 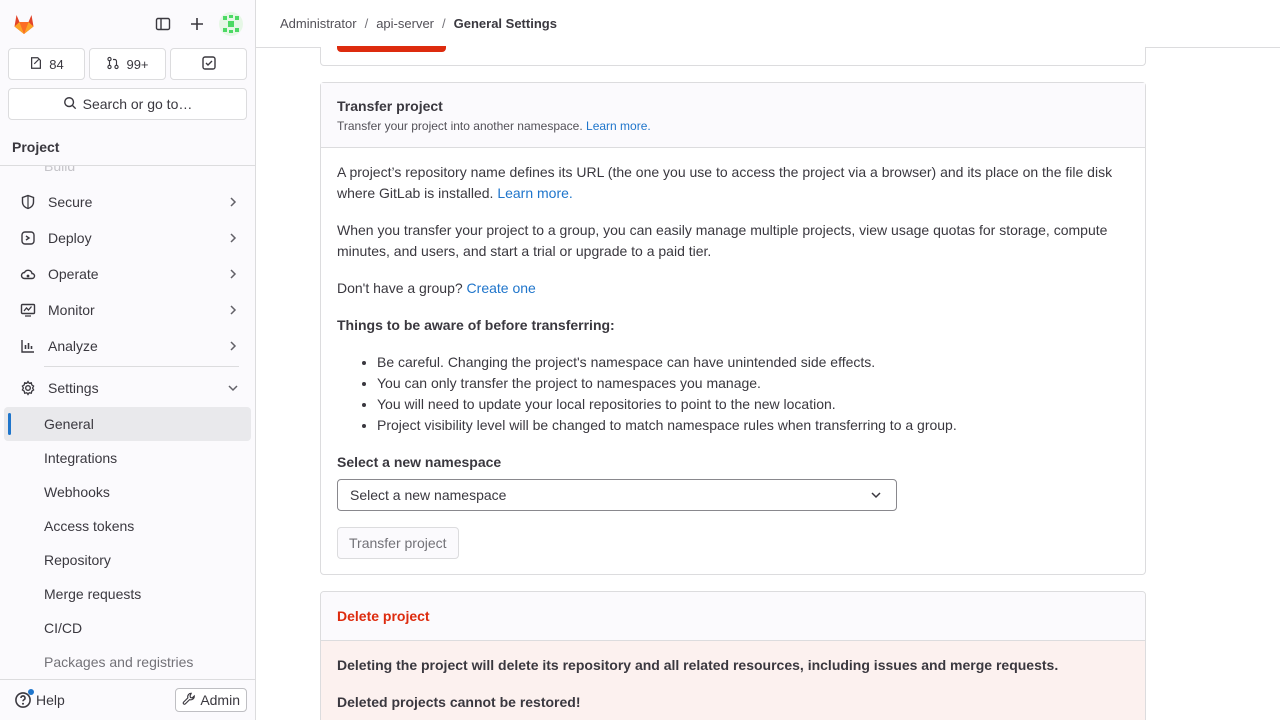 What do you see at coordinates (189, 700) in the screenshot?
I see `wrench-icon` at bounding box center [189, 700].